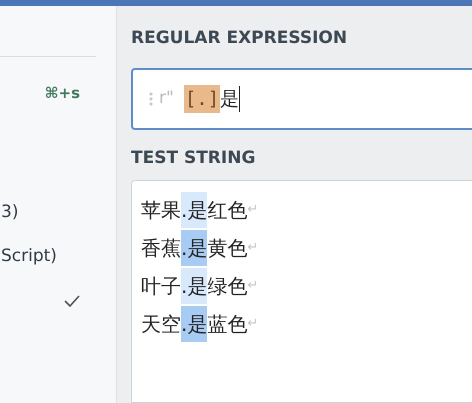 This screenshot has width=472, height=403. I want to click on test-line-text: 叶子, so click(161, 286).